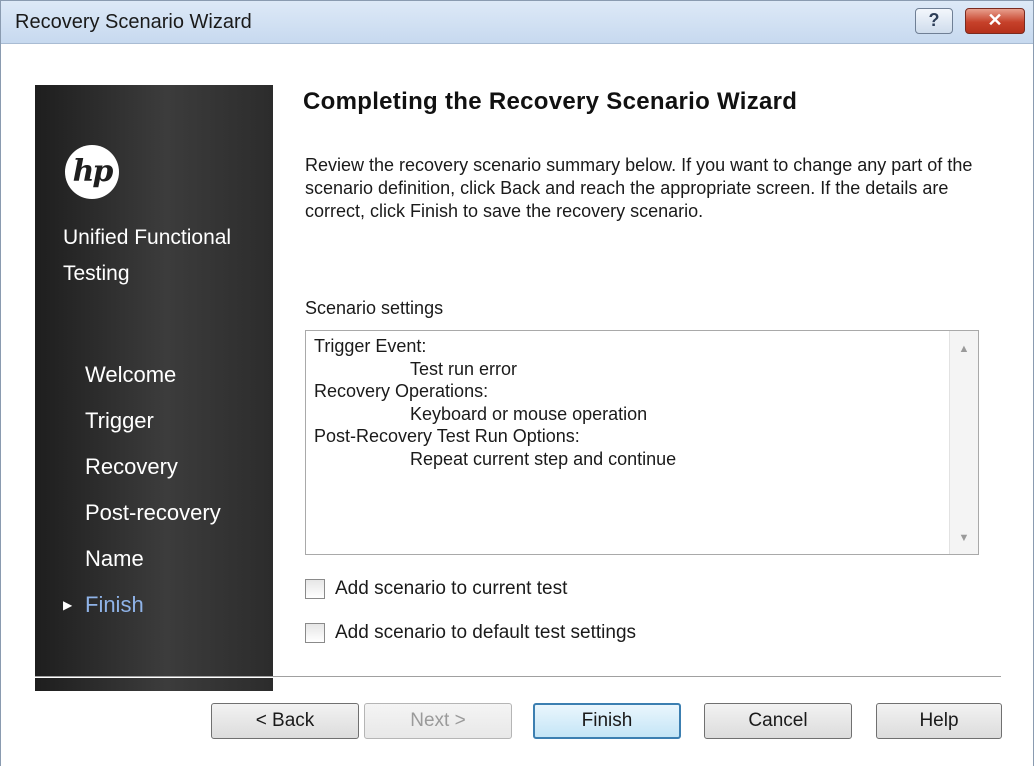 This screenshot has width=1034, height=766. Describe the element at coordinates (401, 391) in the screenshot. I see `recovery-operations-title: Recovery Operations:` at that location.